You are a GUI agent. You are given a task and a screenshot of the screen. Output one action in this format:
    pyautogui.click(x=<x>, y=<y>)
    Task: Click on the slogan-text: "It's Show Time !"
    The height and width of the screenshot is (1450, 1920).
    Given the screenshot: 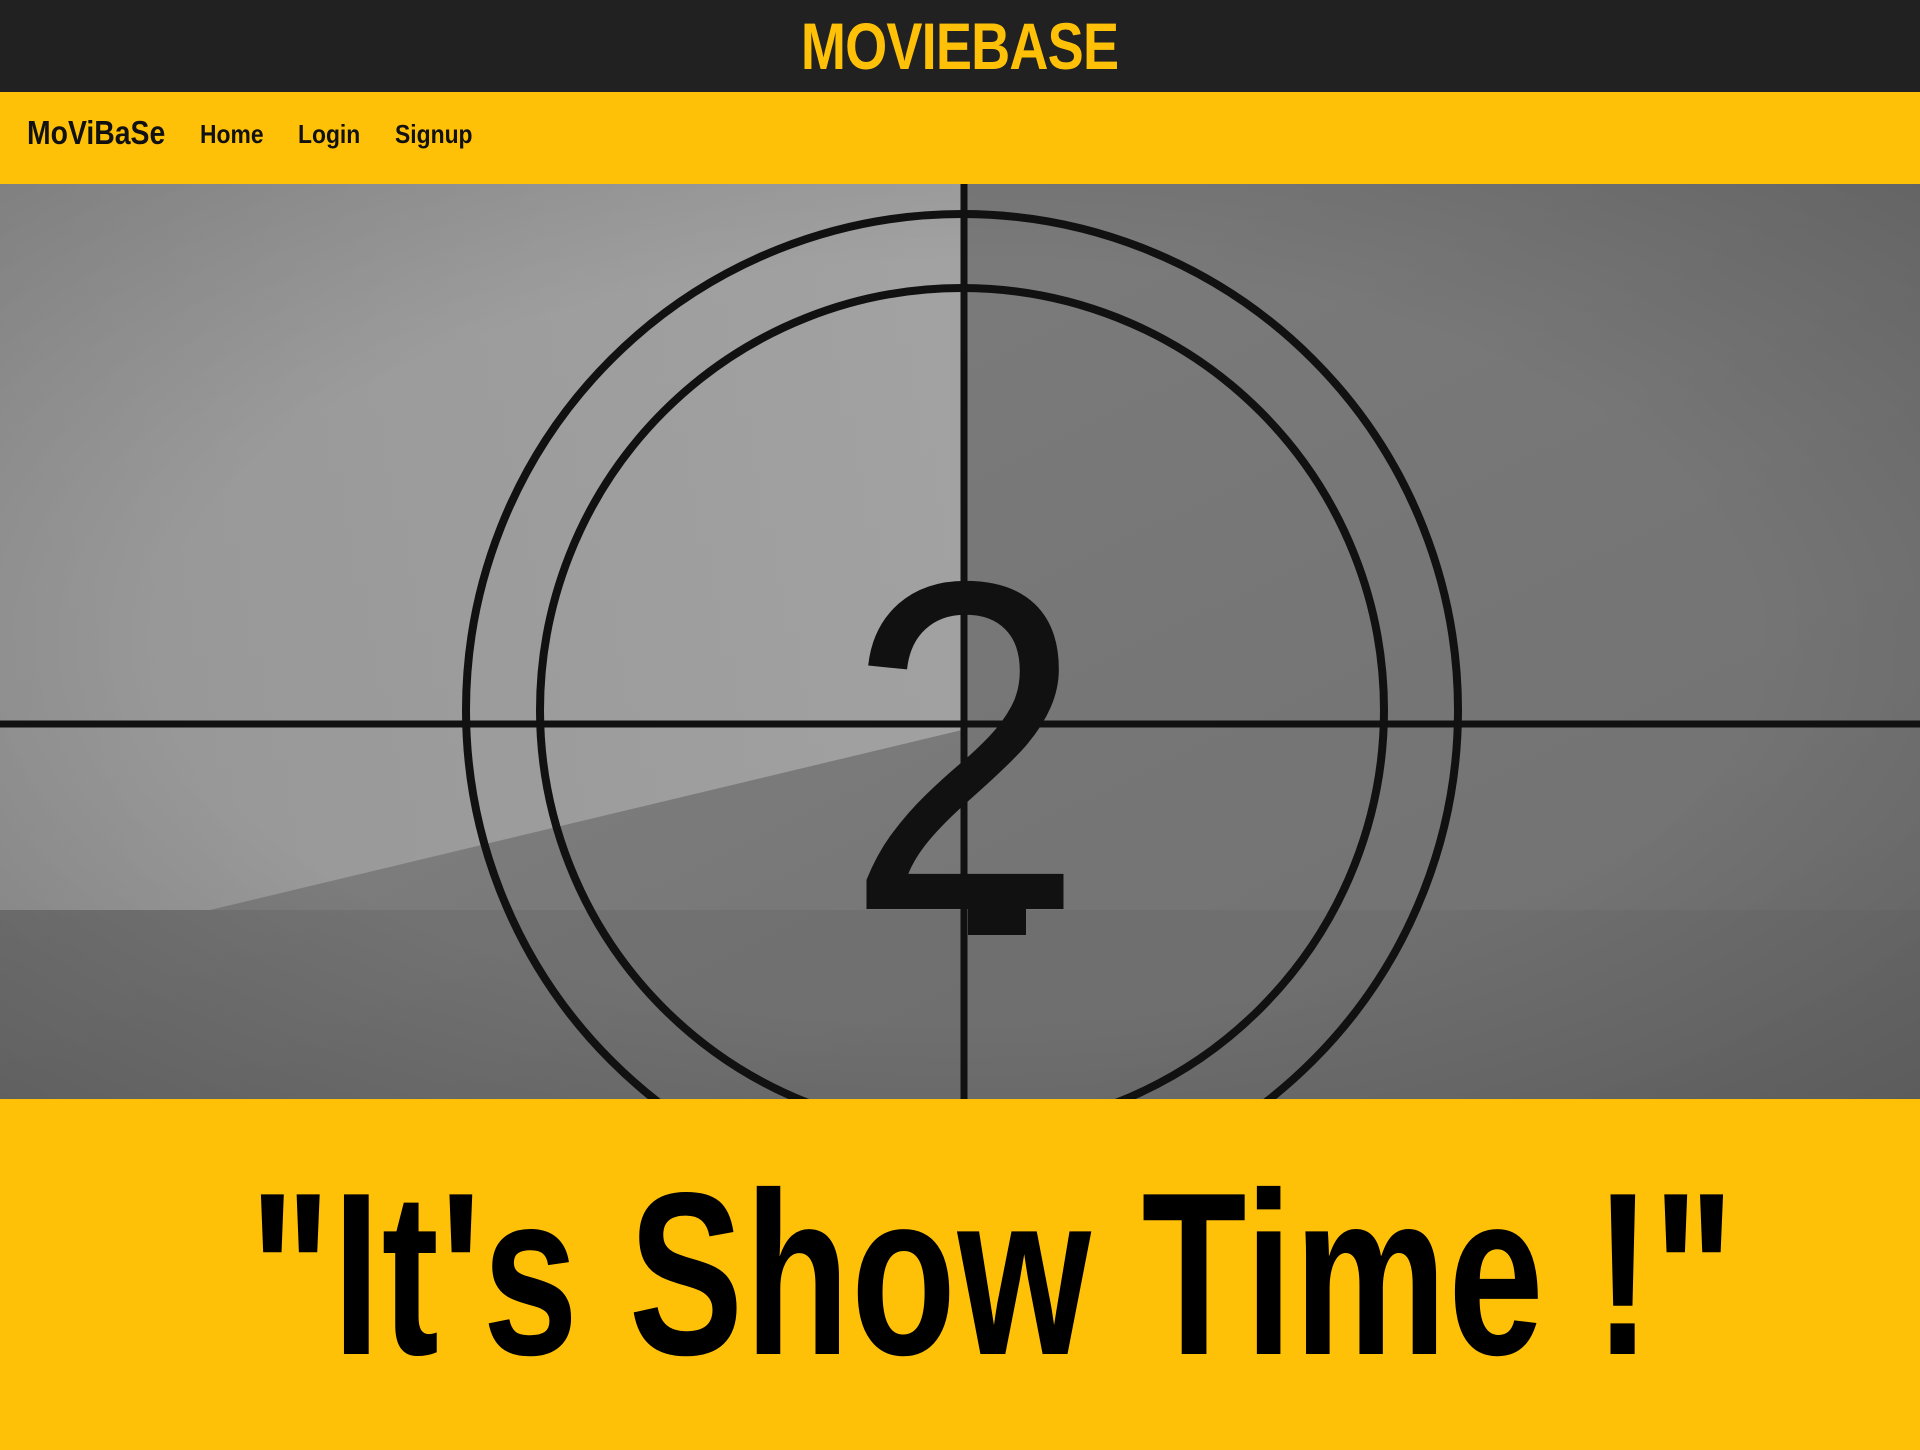 What is the action you would take?
    pyautogui.click(x=992, y=1274)
    